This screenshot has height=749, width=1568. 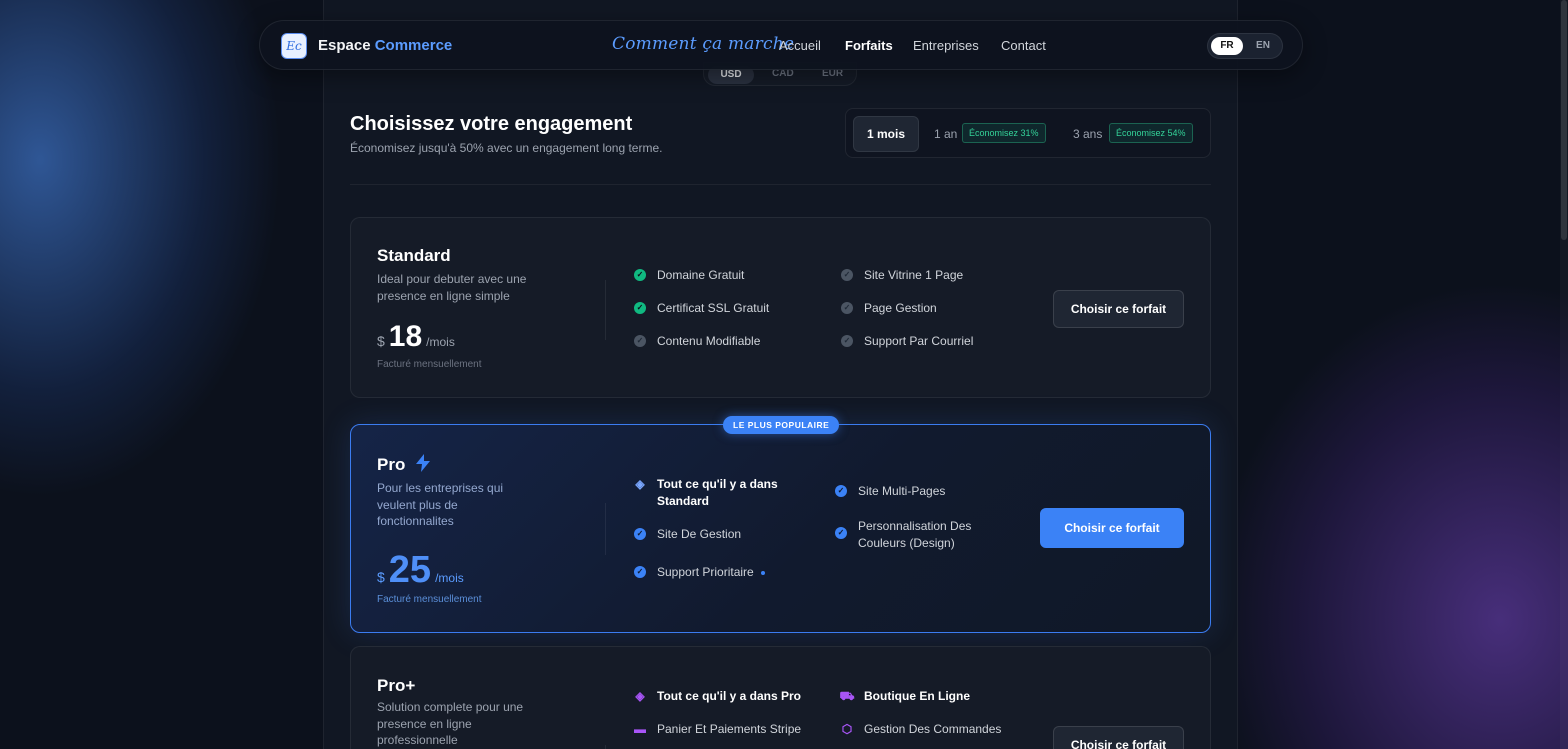 What do you see at coordinates (729, 729) in the screenshot?
I see `feature-label: Panier Et Paiements Stripe` at bounding box center [729, 729].